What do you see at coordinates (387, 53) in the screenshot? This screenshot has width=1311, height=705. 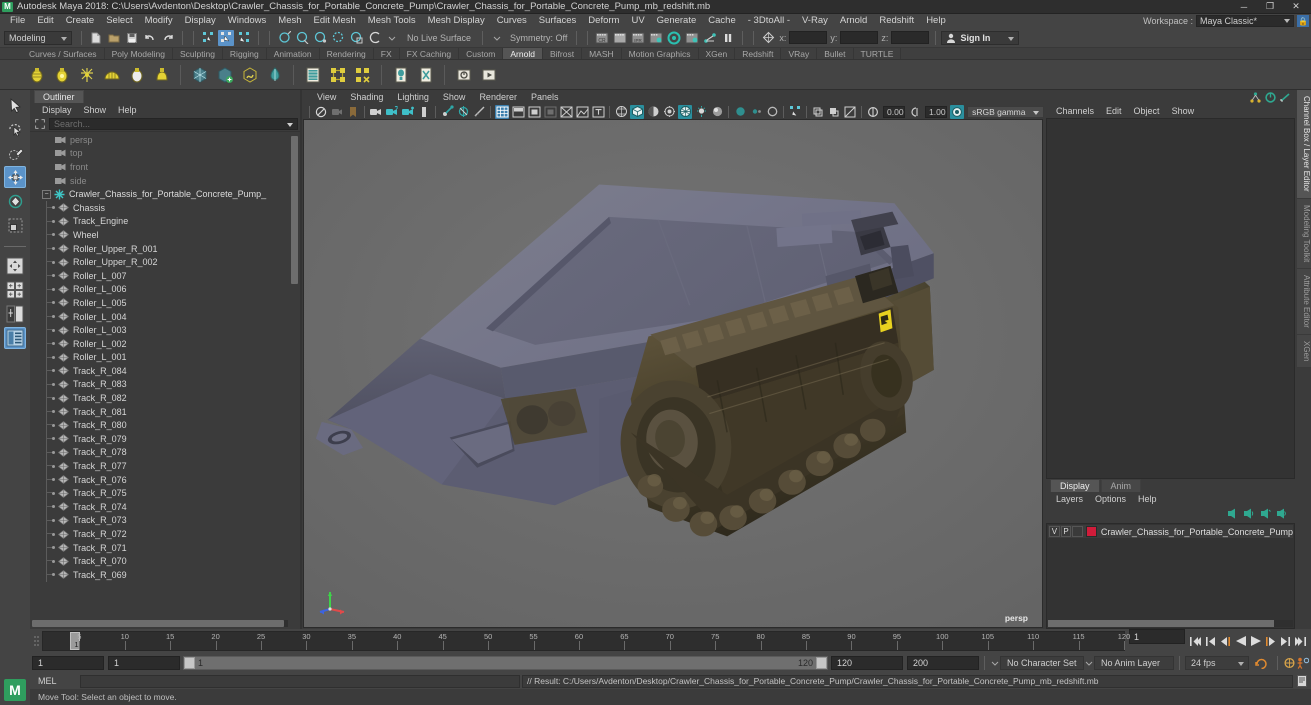 I see `shelf-tab-fx: FX` at bounding box center [387, 53].